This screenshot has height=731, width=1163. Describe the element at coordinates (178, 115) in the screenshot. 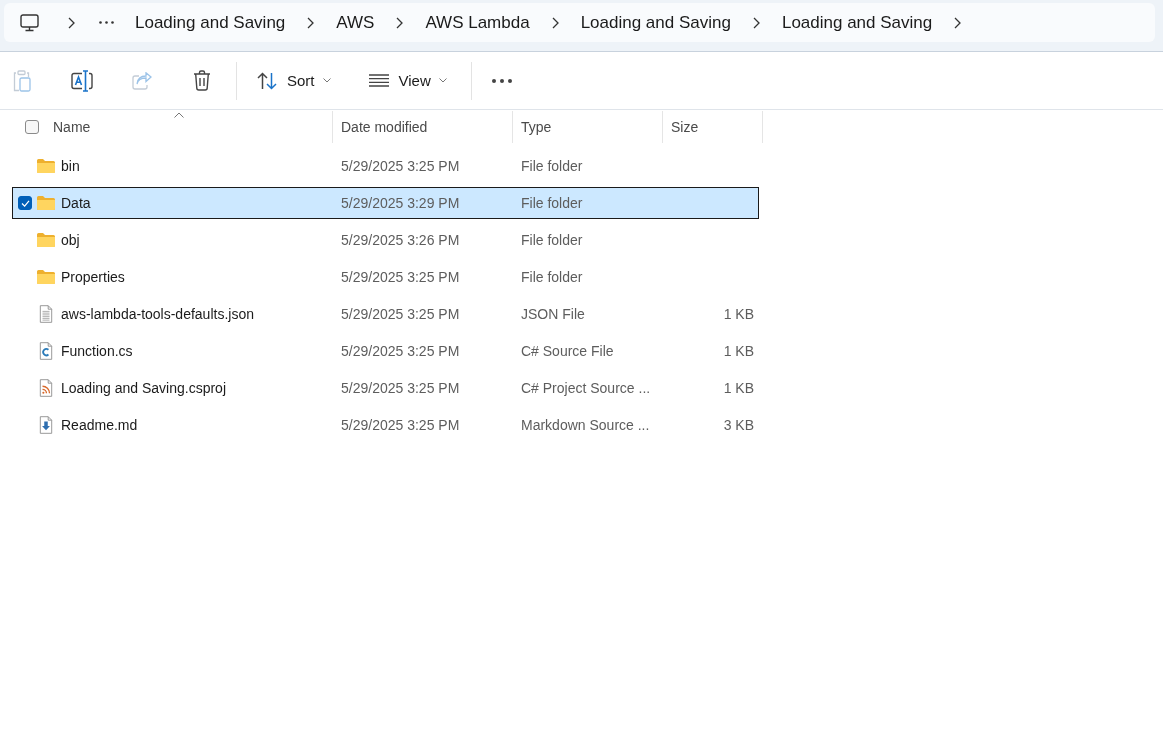

I see `caret-up-icon` at that location.